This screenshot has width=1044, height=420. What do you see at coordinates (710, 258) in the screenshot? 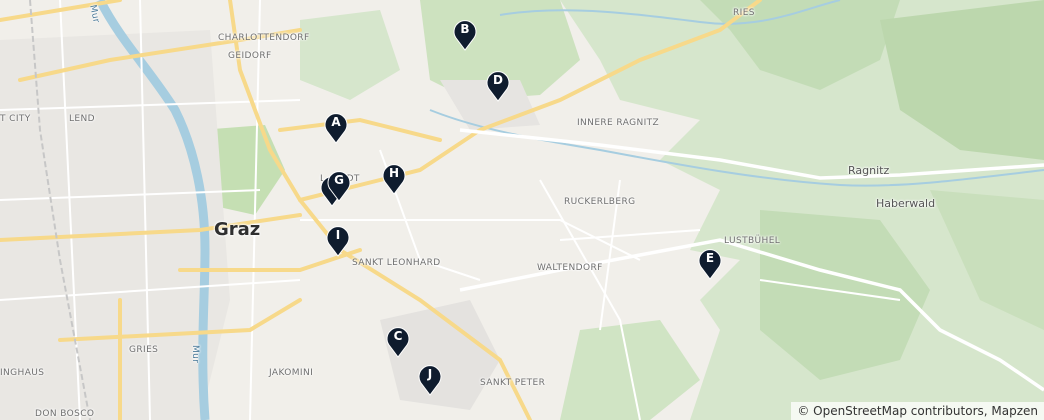
I see `marker-label: E` at bounding box center [710, 258].